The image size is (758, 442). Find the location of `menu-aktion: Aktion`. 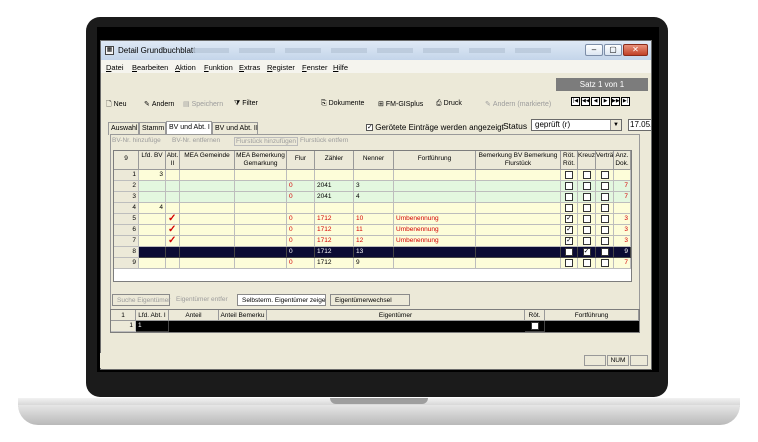

menu-aktion: Aktion is located at coordinates (185, 67).